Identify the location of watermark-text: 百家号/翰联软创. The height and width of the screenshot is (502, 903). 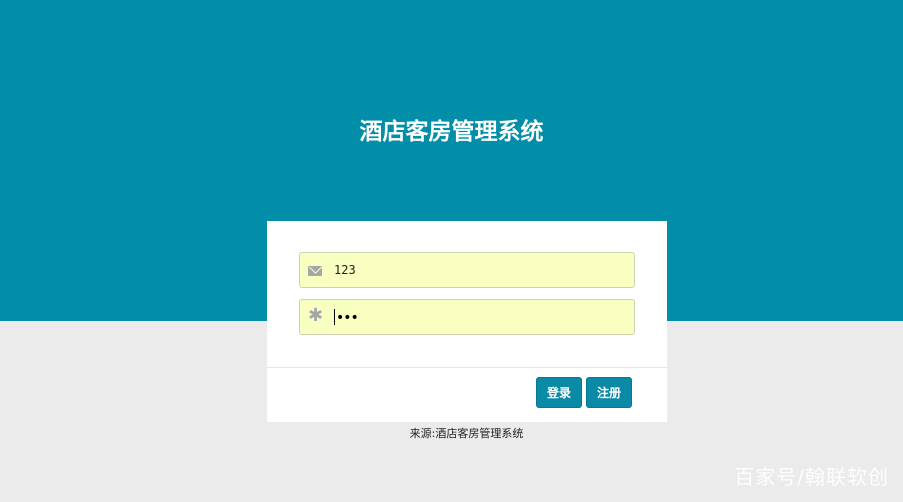
(811, 477).